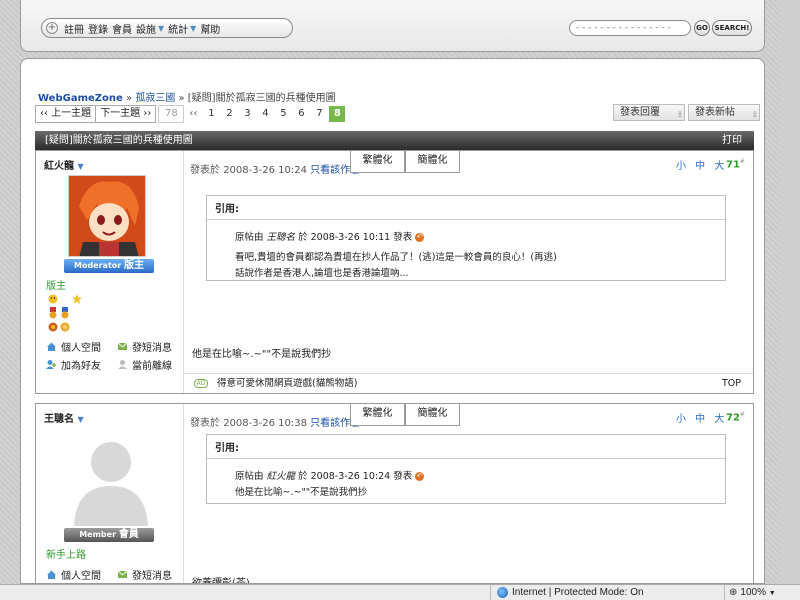 The height and width of the screenshot is (600, 800). Describe the element at coordinates (193, 114) in the screenshot. I see `page-prev: ‹‹` at that location.